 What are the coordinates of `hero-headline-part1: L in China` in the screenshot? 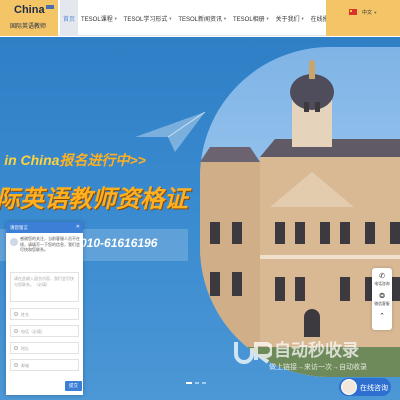 It's located at (30, 160).